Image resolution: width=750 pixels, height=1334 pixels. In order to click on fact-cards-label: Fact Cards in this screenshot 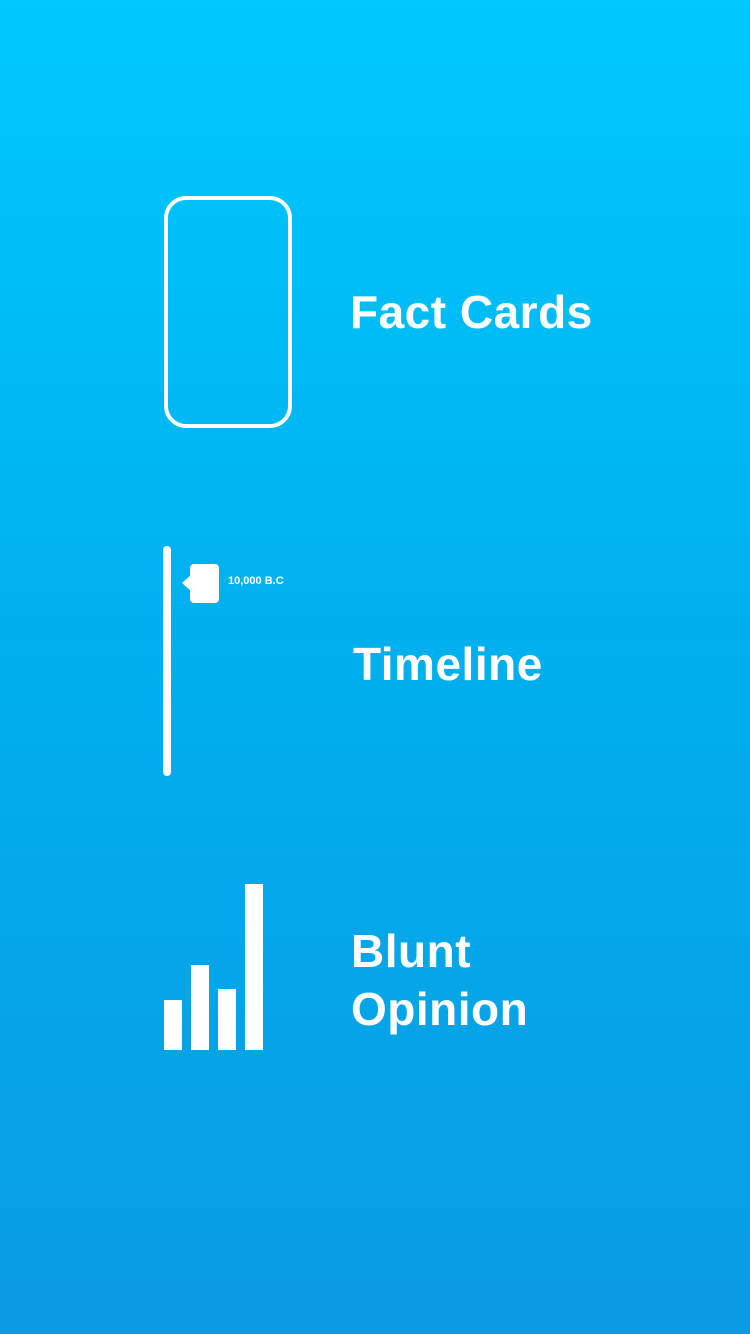, I will do `click(471, 312)`.